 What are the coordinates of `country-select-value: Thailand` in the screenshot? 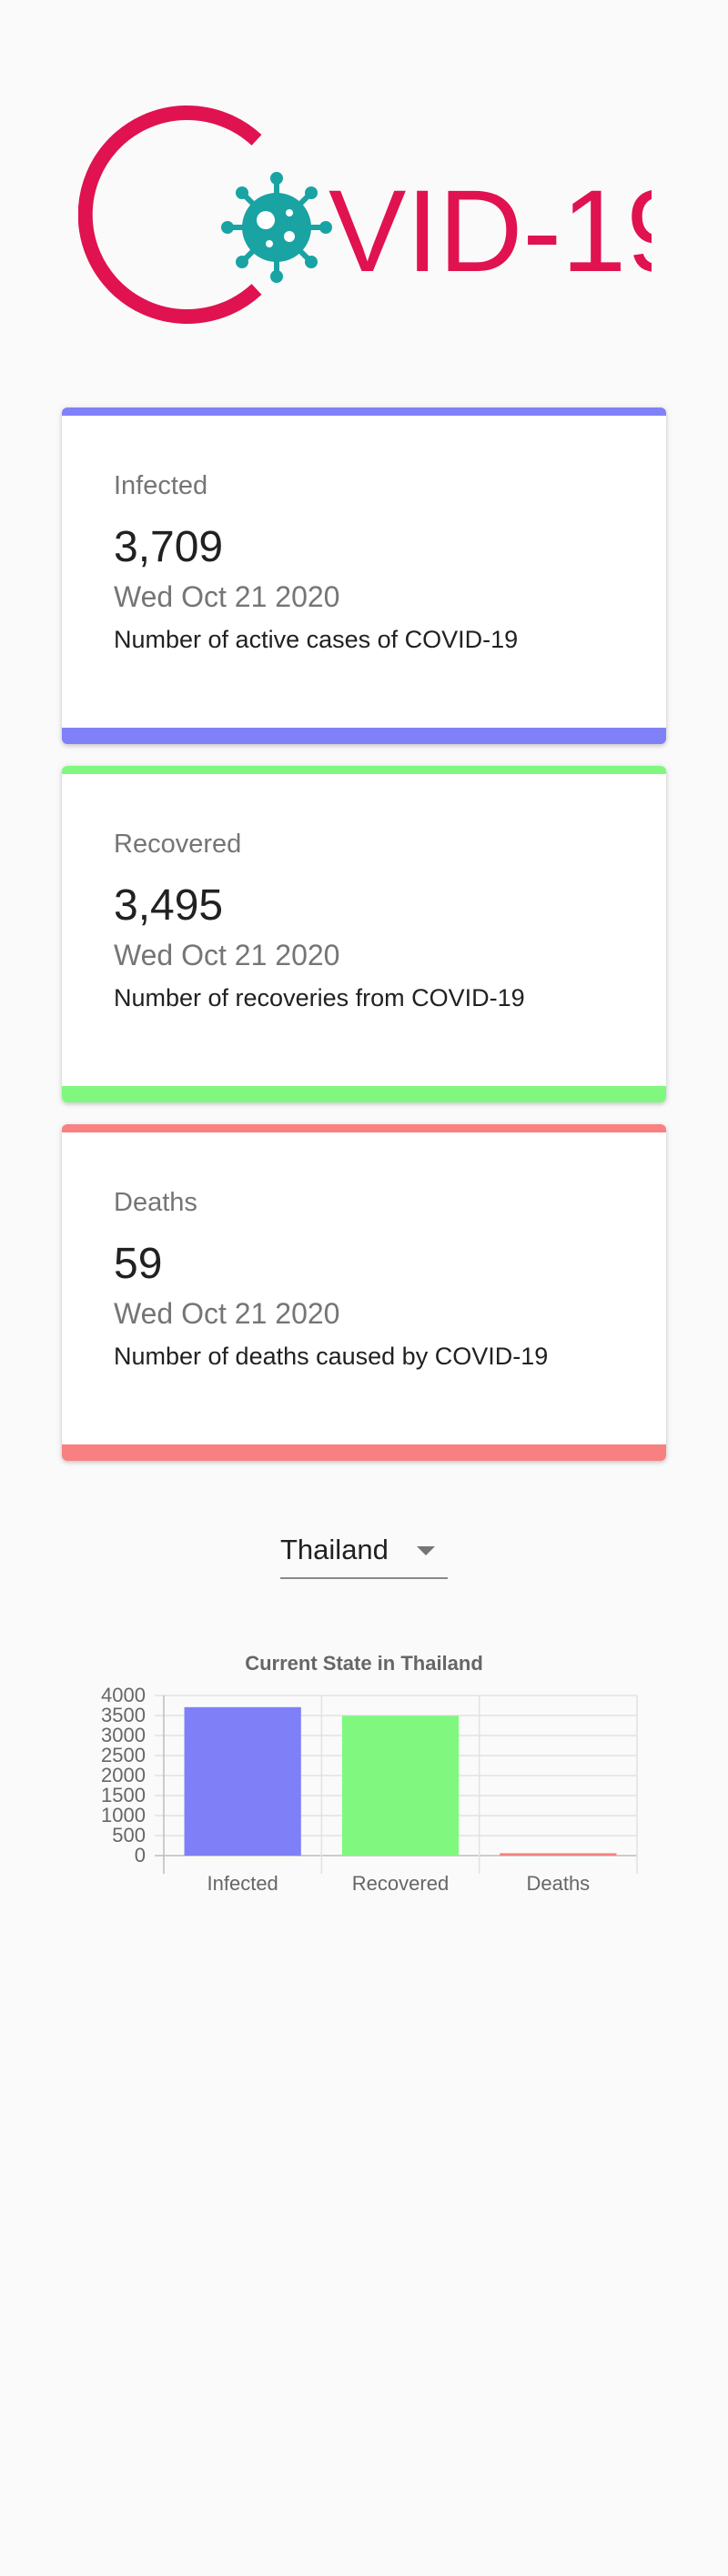 It's located at (335, 1549).